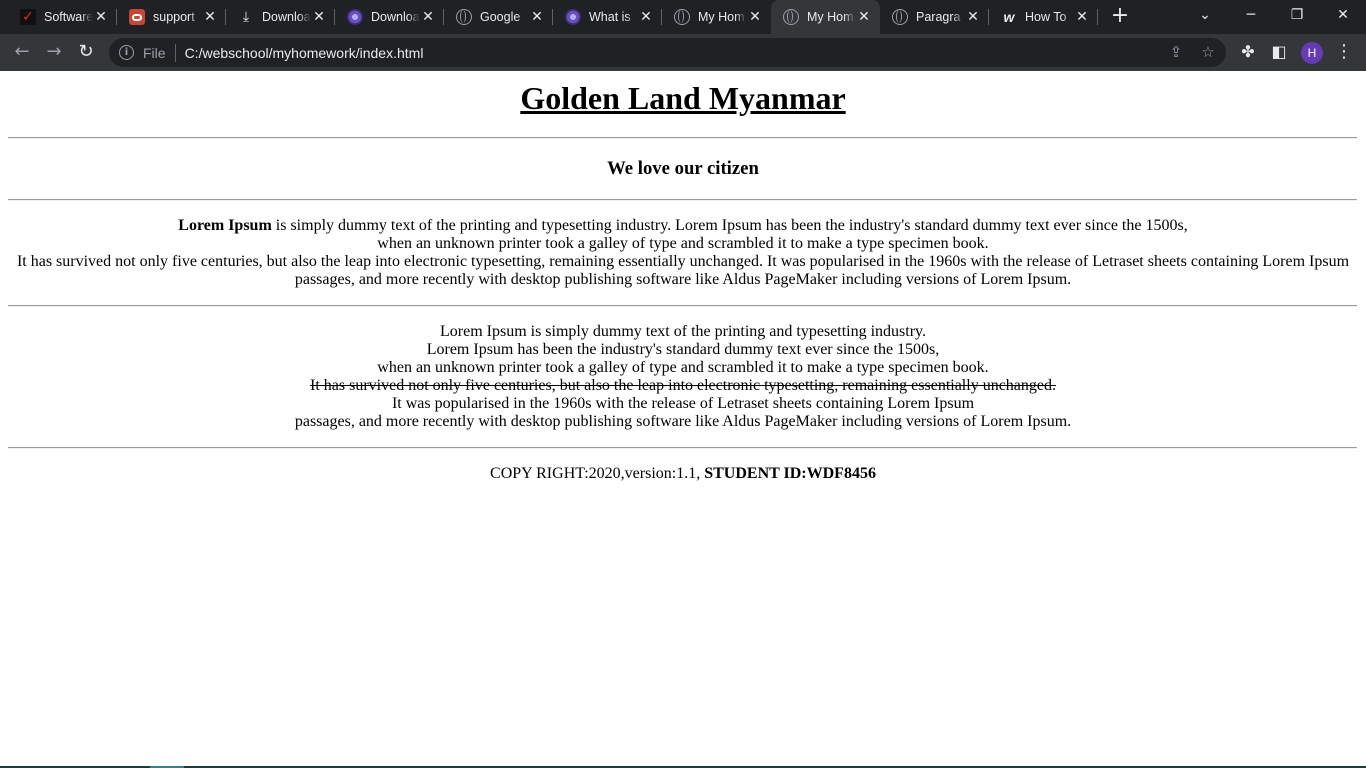 The image size is (1366, 768). What do you see at coordinates (1120, 16) in the screenshot?
I see `new-tab-button: +` at bounding box center [1120, 16].